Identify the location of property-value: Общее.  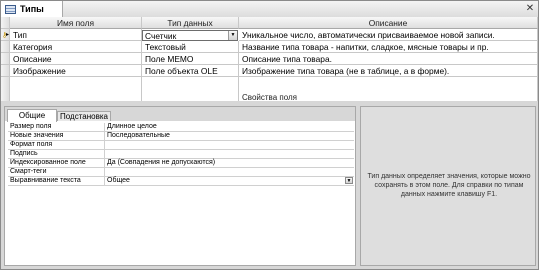
(118, 181).